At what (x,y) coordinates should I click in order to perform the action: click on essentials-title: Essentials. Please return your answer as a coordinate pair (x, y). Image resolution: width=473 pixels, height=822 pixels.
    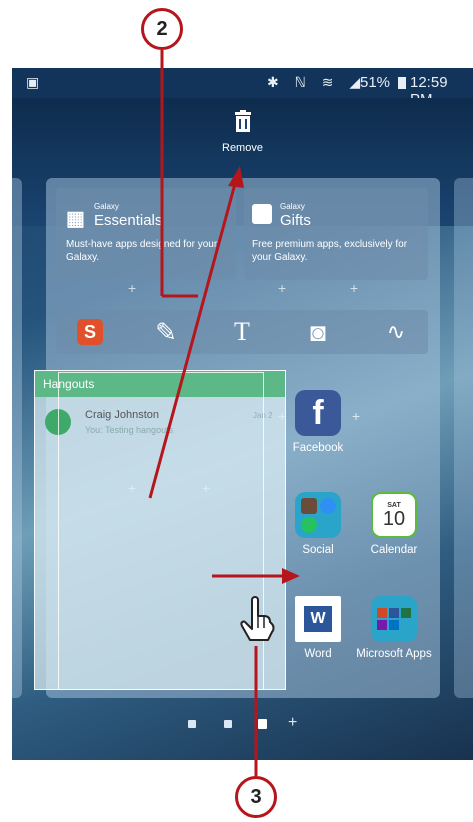
    Looking at the image, I should click on (128, 220).